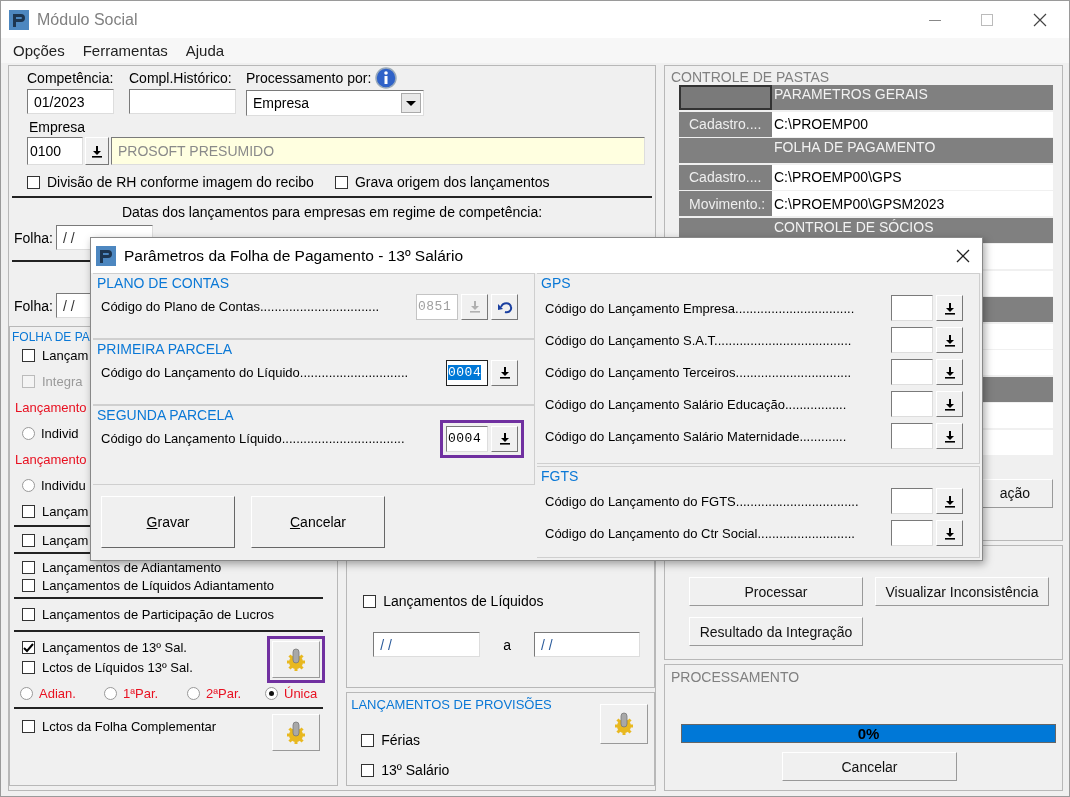  I want to click on checkbox-label: 13º Salário, so click(415, 770).